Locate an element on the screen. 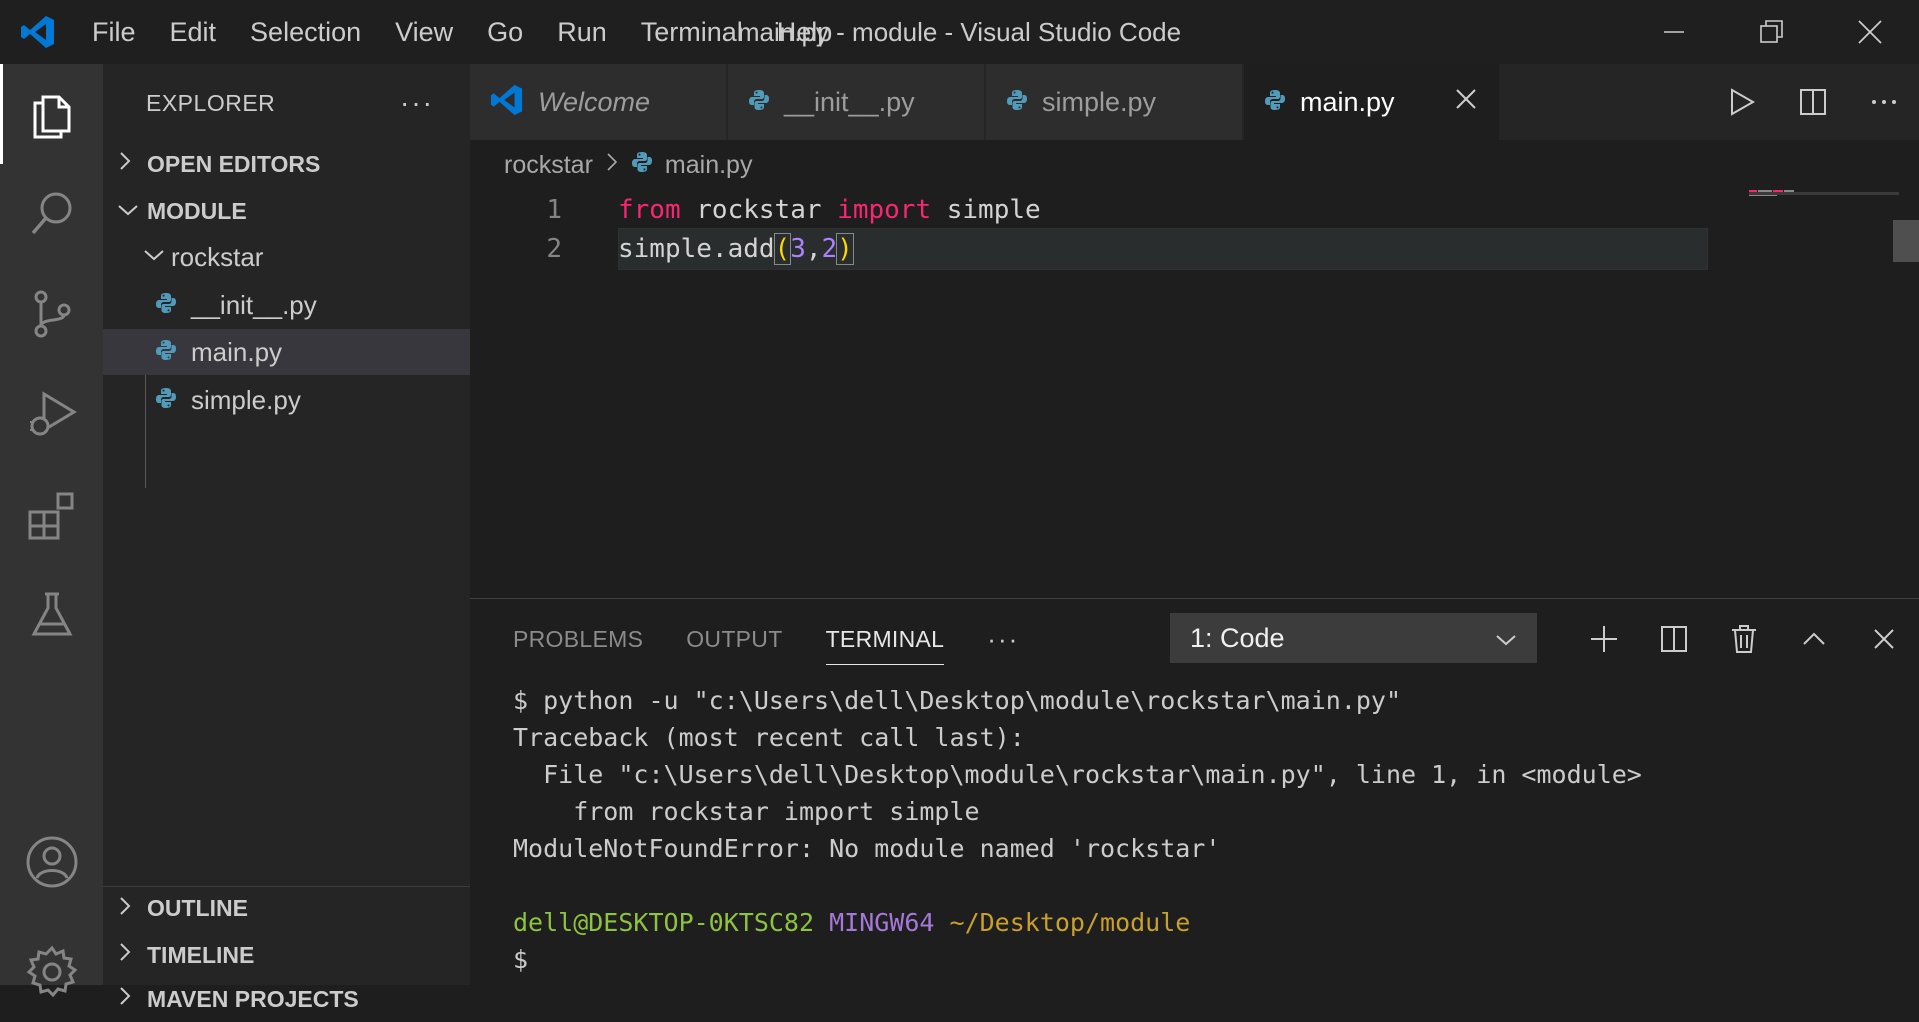 The width and height of the screenshot is (1919, 1022). section-module: MODULE is located at coordinates (286, 211).